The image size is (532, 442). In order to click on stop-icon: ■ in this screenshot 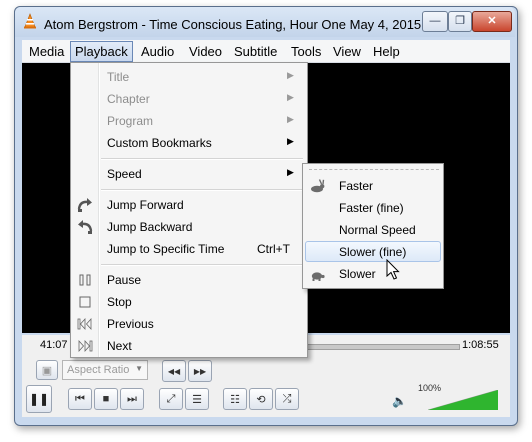, I will do `click(106, 399)`.